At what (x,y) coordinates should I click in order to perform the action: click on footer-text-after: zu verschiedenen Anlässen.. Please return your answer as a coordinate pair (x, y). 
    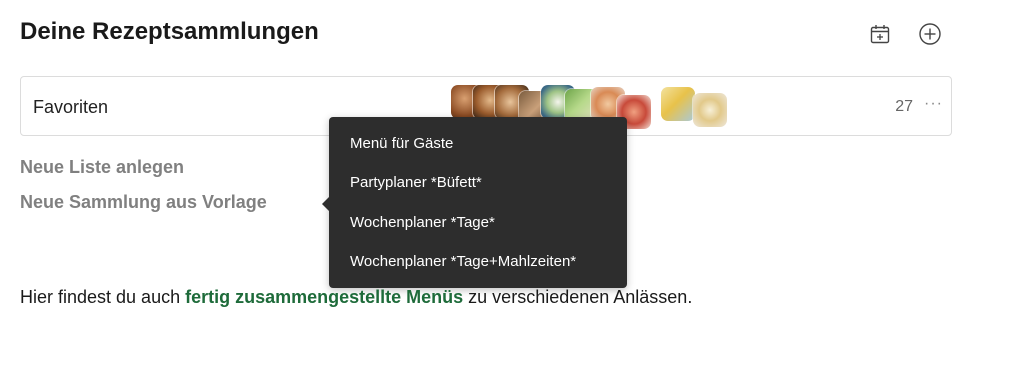
    Looking at the image, I should click on (578, 297).